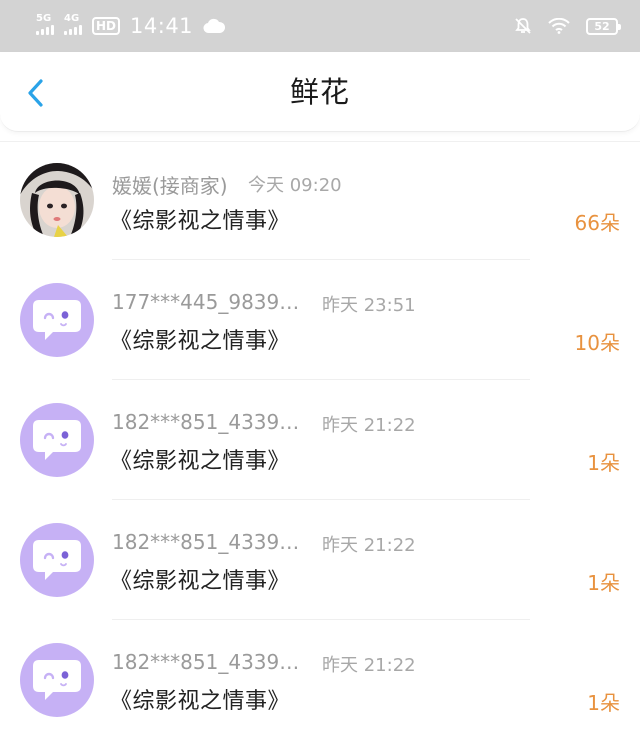  Describe the element at coordinates (295, 185) in the screenshot. I see `send-time: 今天 09:20` at that location.